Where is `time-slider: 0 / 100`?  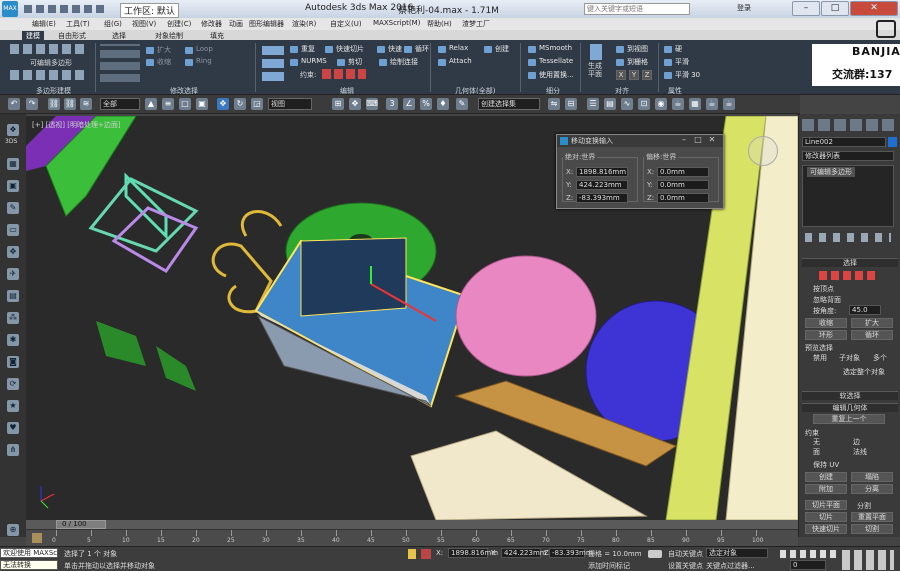 time-slider: 0 / 100 is located at coordinates (412, 524).